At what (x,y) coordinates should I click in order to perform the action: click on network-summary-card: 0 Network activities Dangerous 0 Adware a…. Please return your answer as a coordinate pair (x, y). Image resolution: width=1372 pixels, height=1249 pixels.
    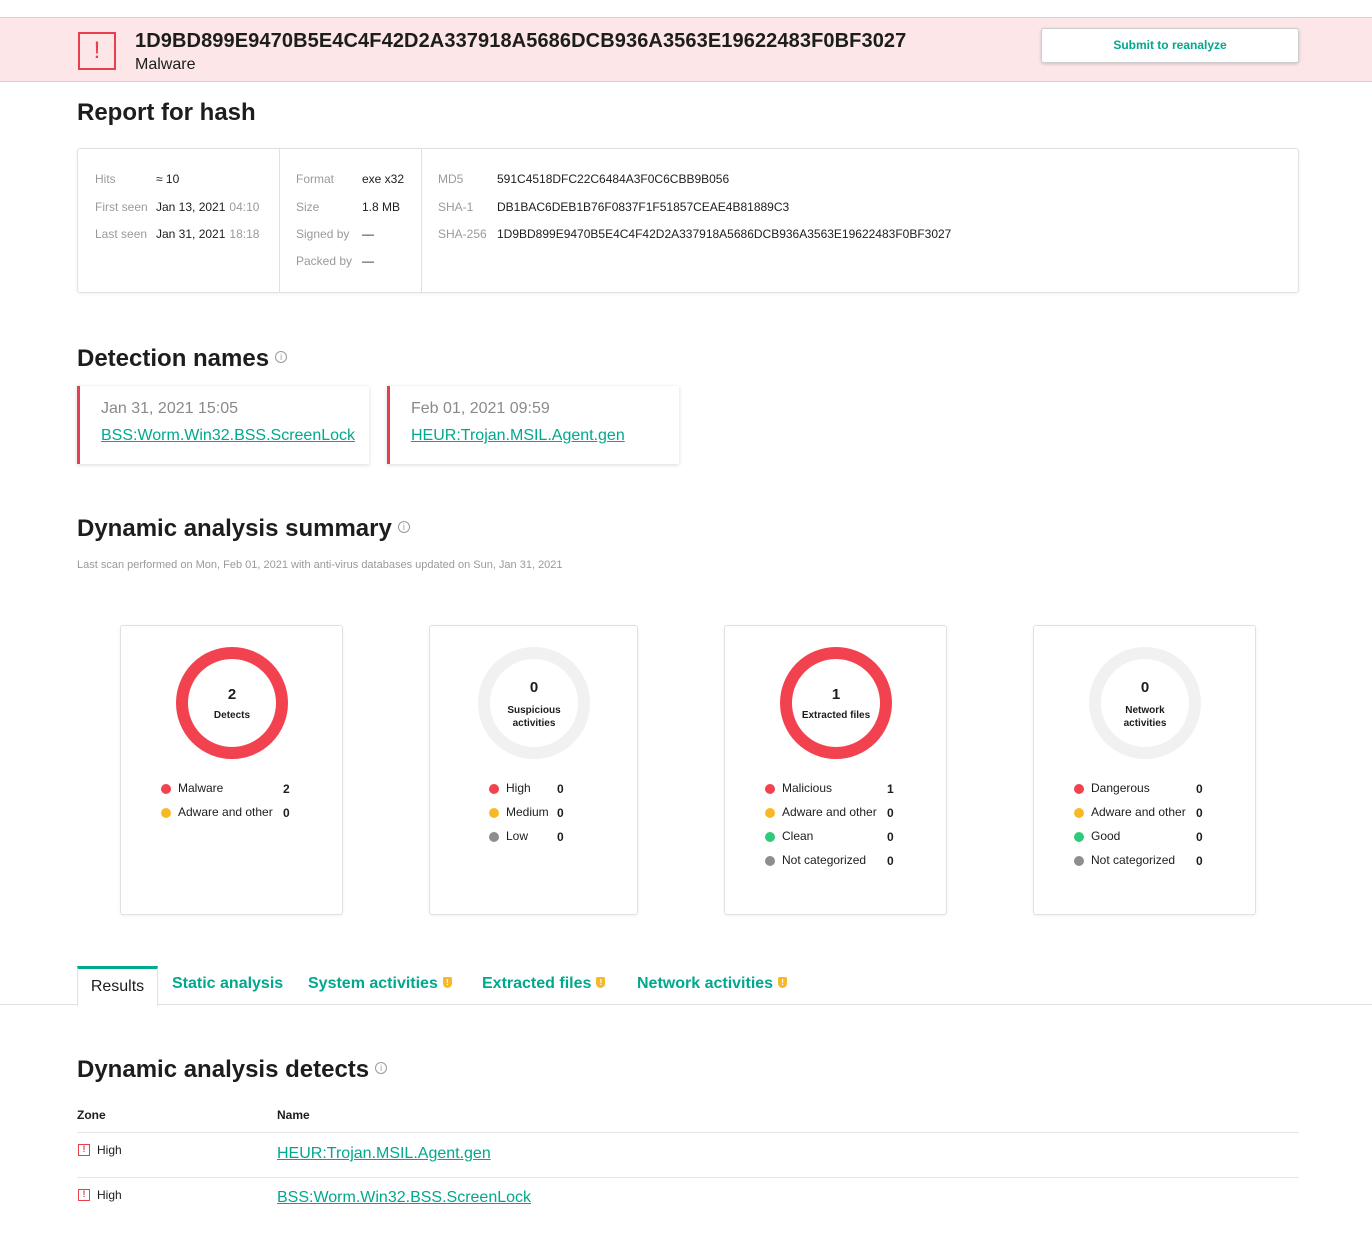
    Looking at the image, I should click on (1144, 770).